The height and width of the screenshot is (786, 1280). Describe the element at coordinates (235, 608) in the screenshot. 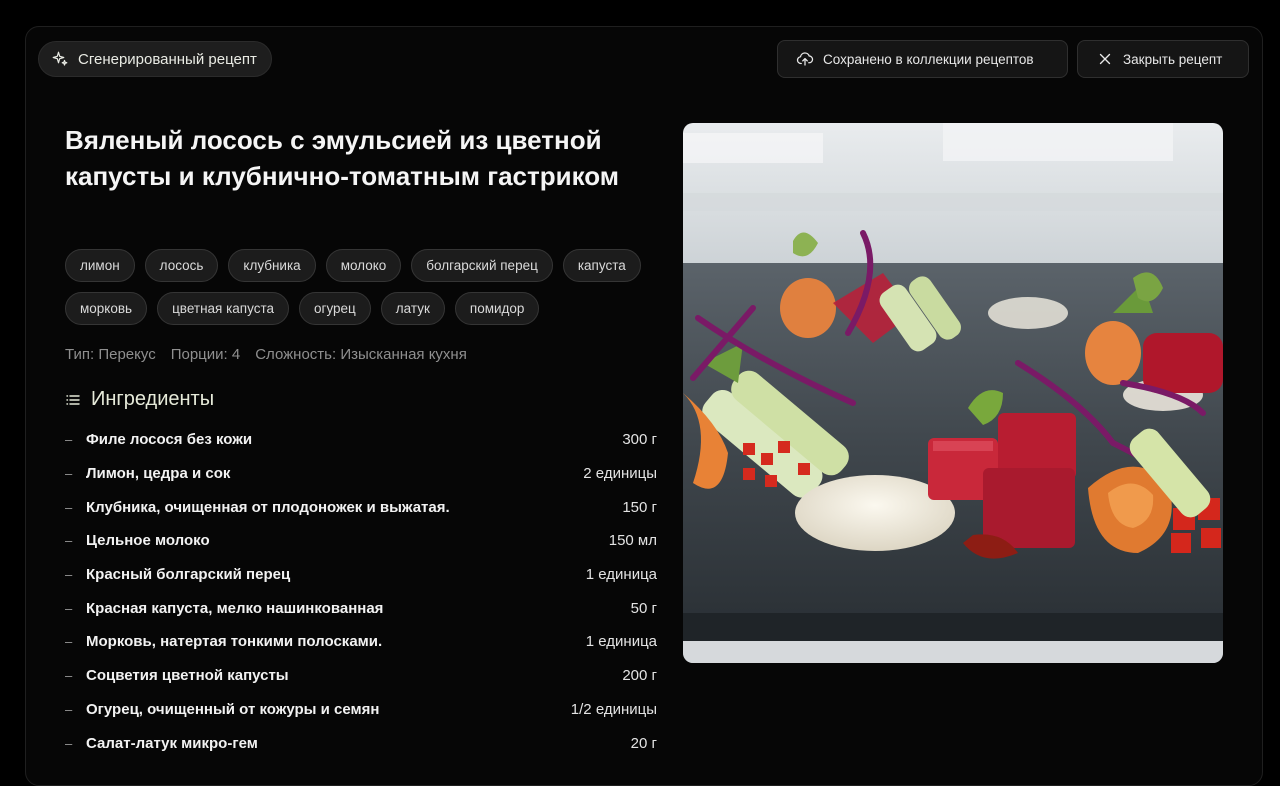

I see `ingredient-name: Красная капуста, мелко нашинкованная` at that location.